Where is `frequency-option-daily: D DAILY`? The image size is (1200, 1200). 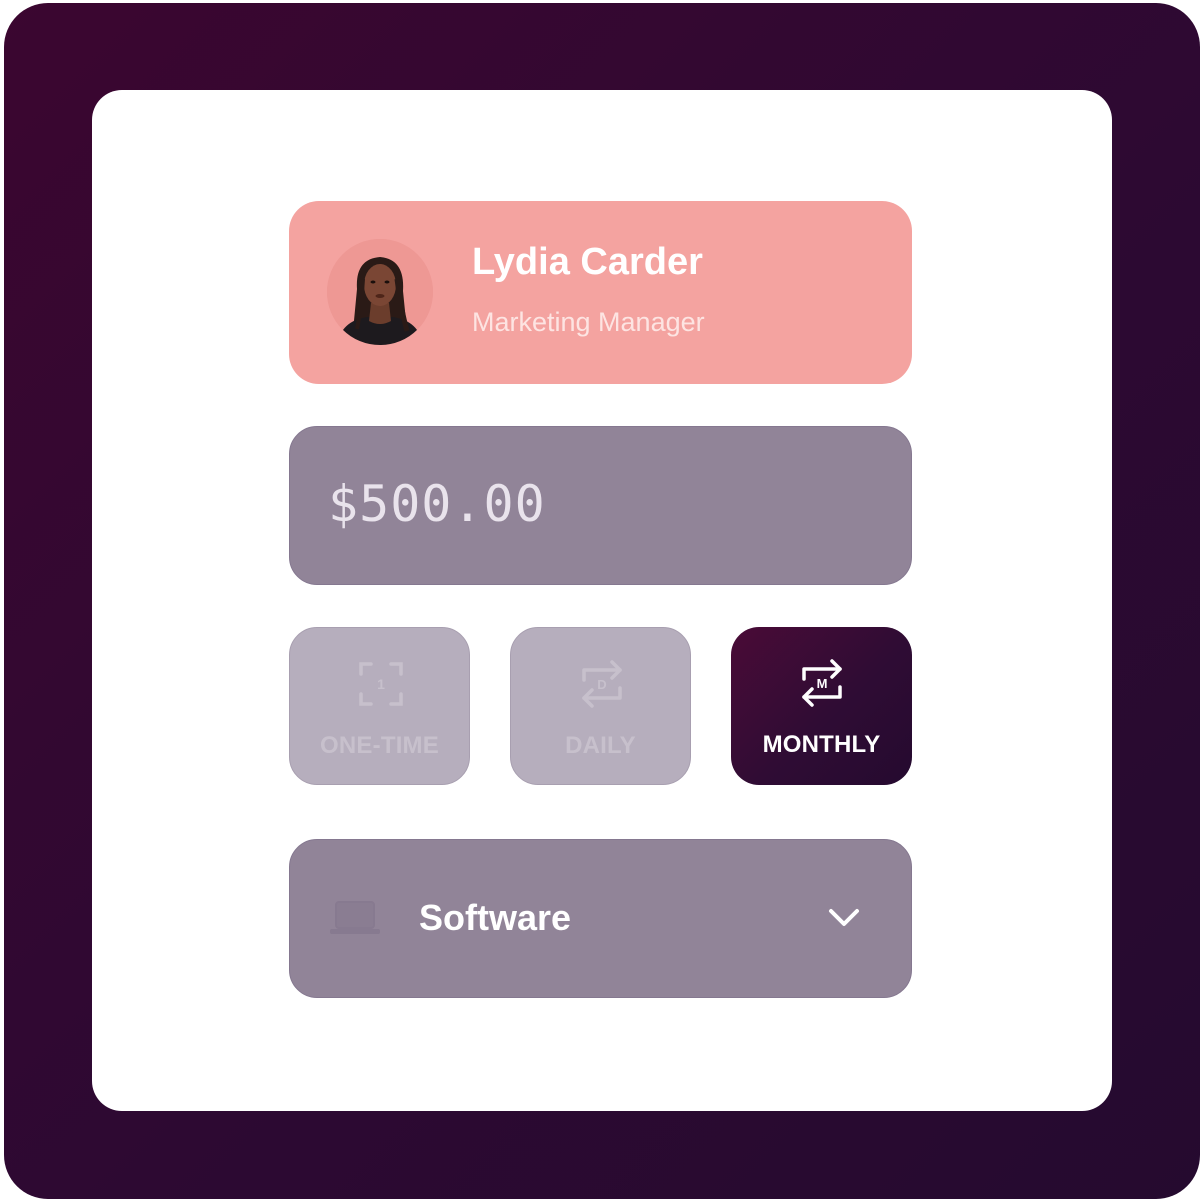
frequency-option-daily: D DAILY is located at coordinates (600, 706).